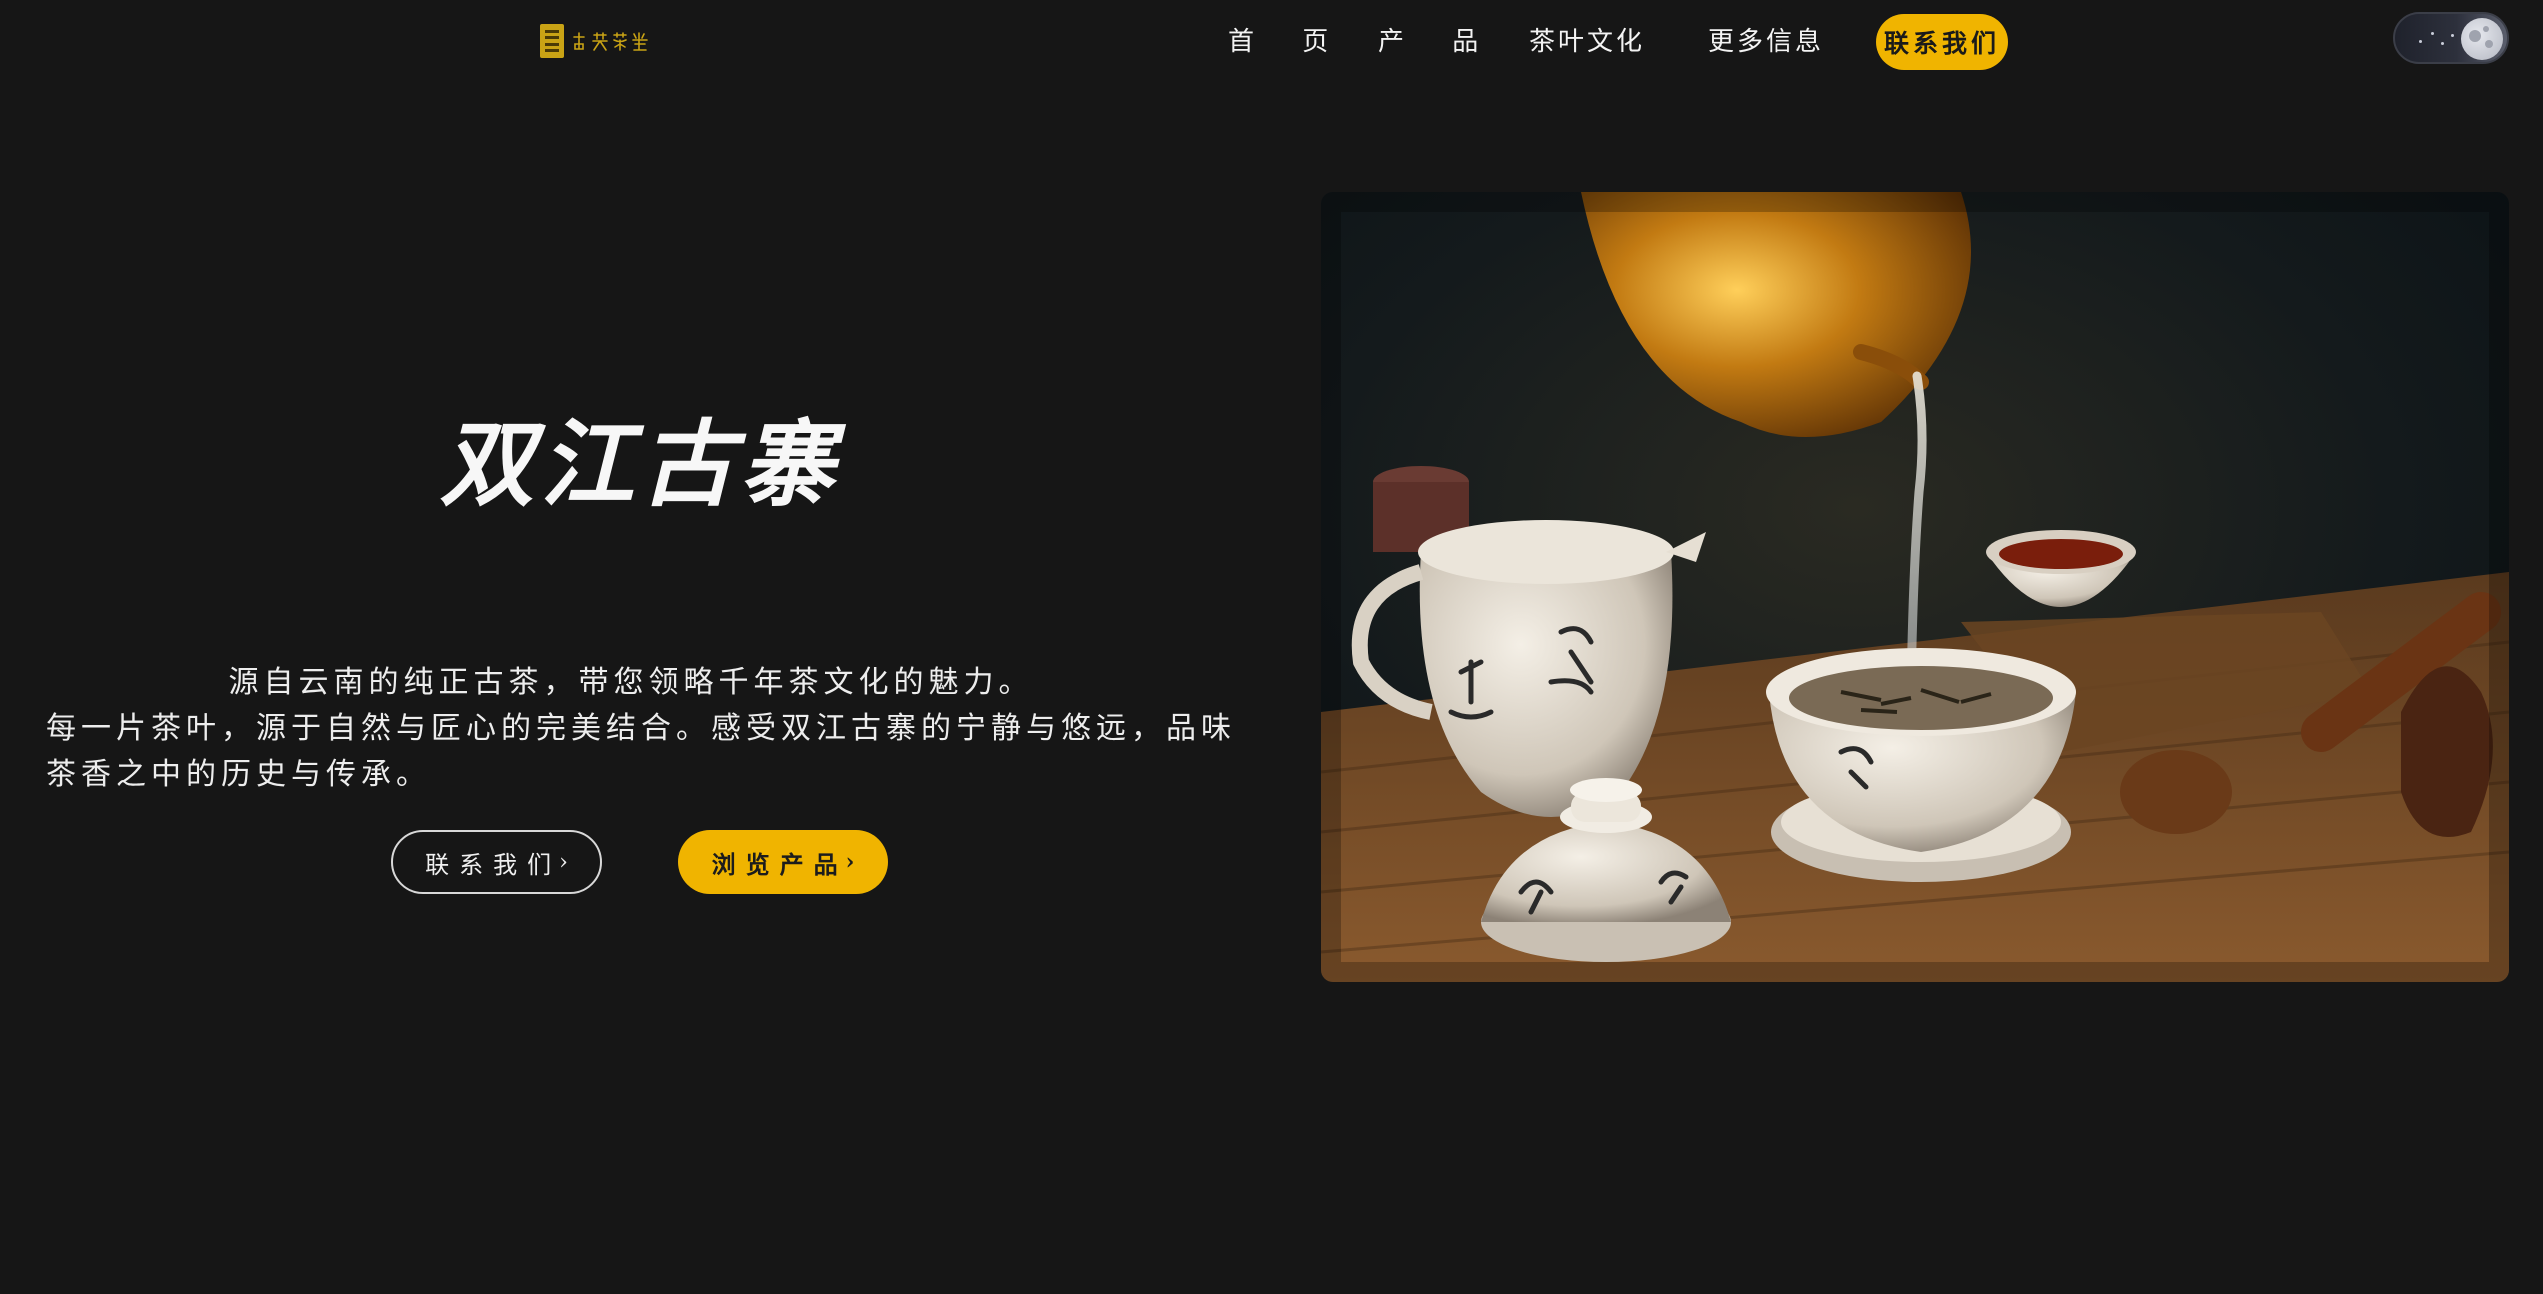  Describe the element at coordinates (1766, 42) in the screenshot. I see `nav-item-more-info: 更多信息` at that location.